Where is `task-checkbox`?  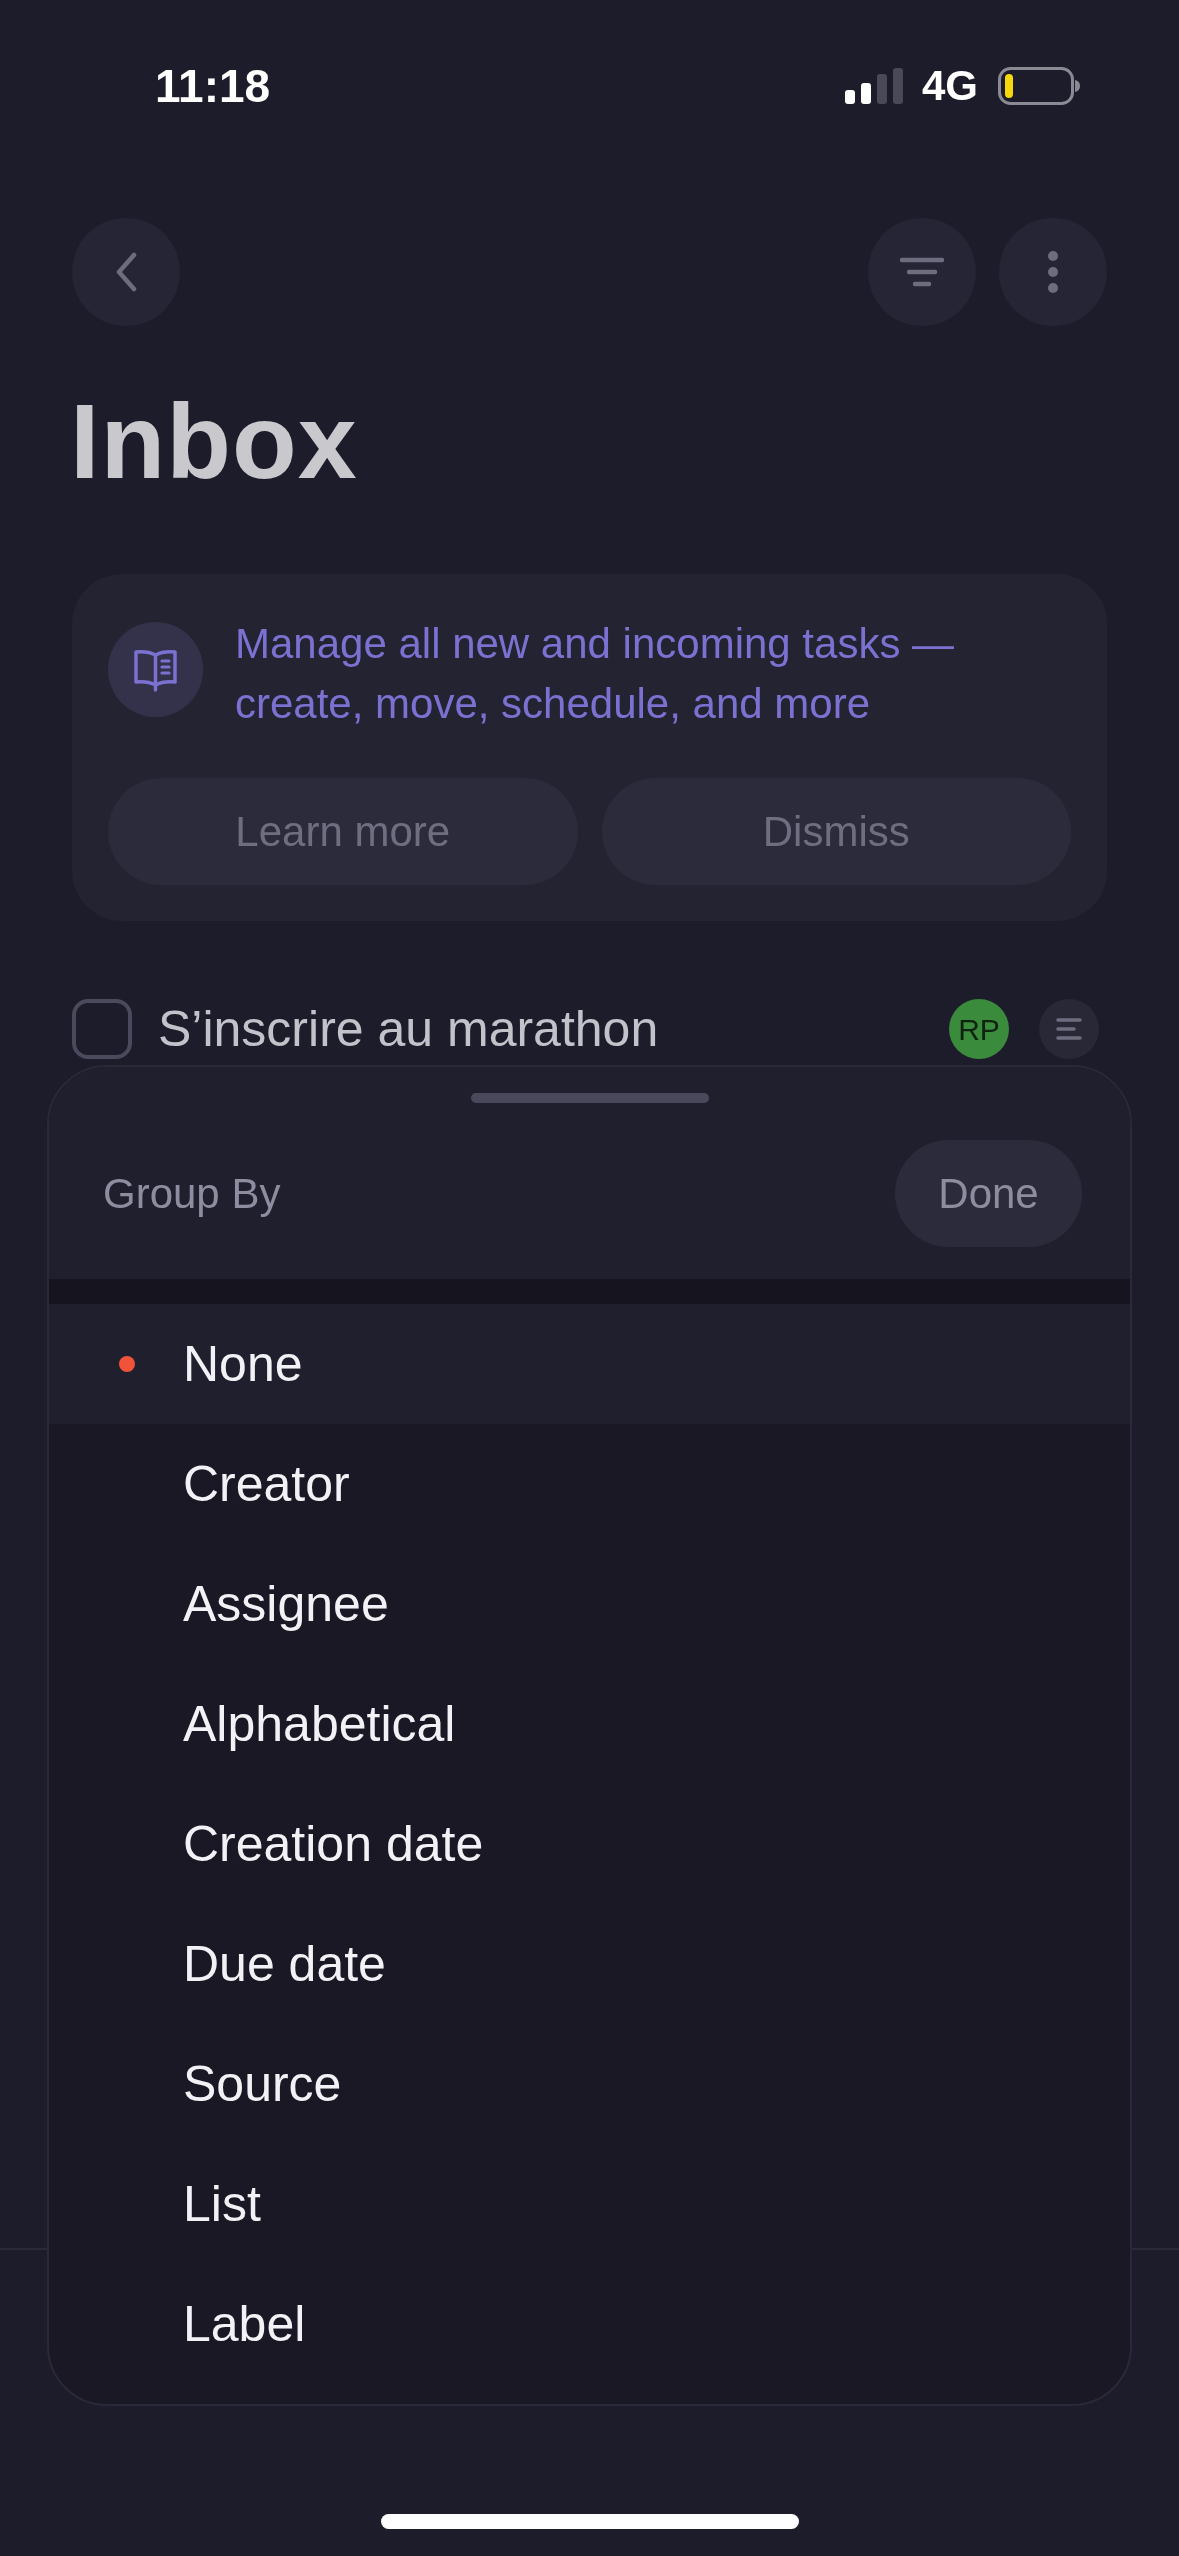 task-checkbox is located at coordinates (102, 1029).